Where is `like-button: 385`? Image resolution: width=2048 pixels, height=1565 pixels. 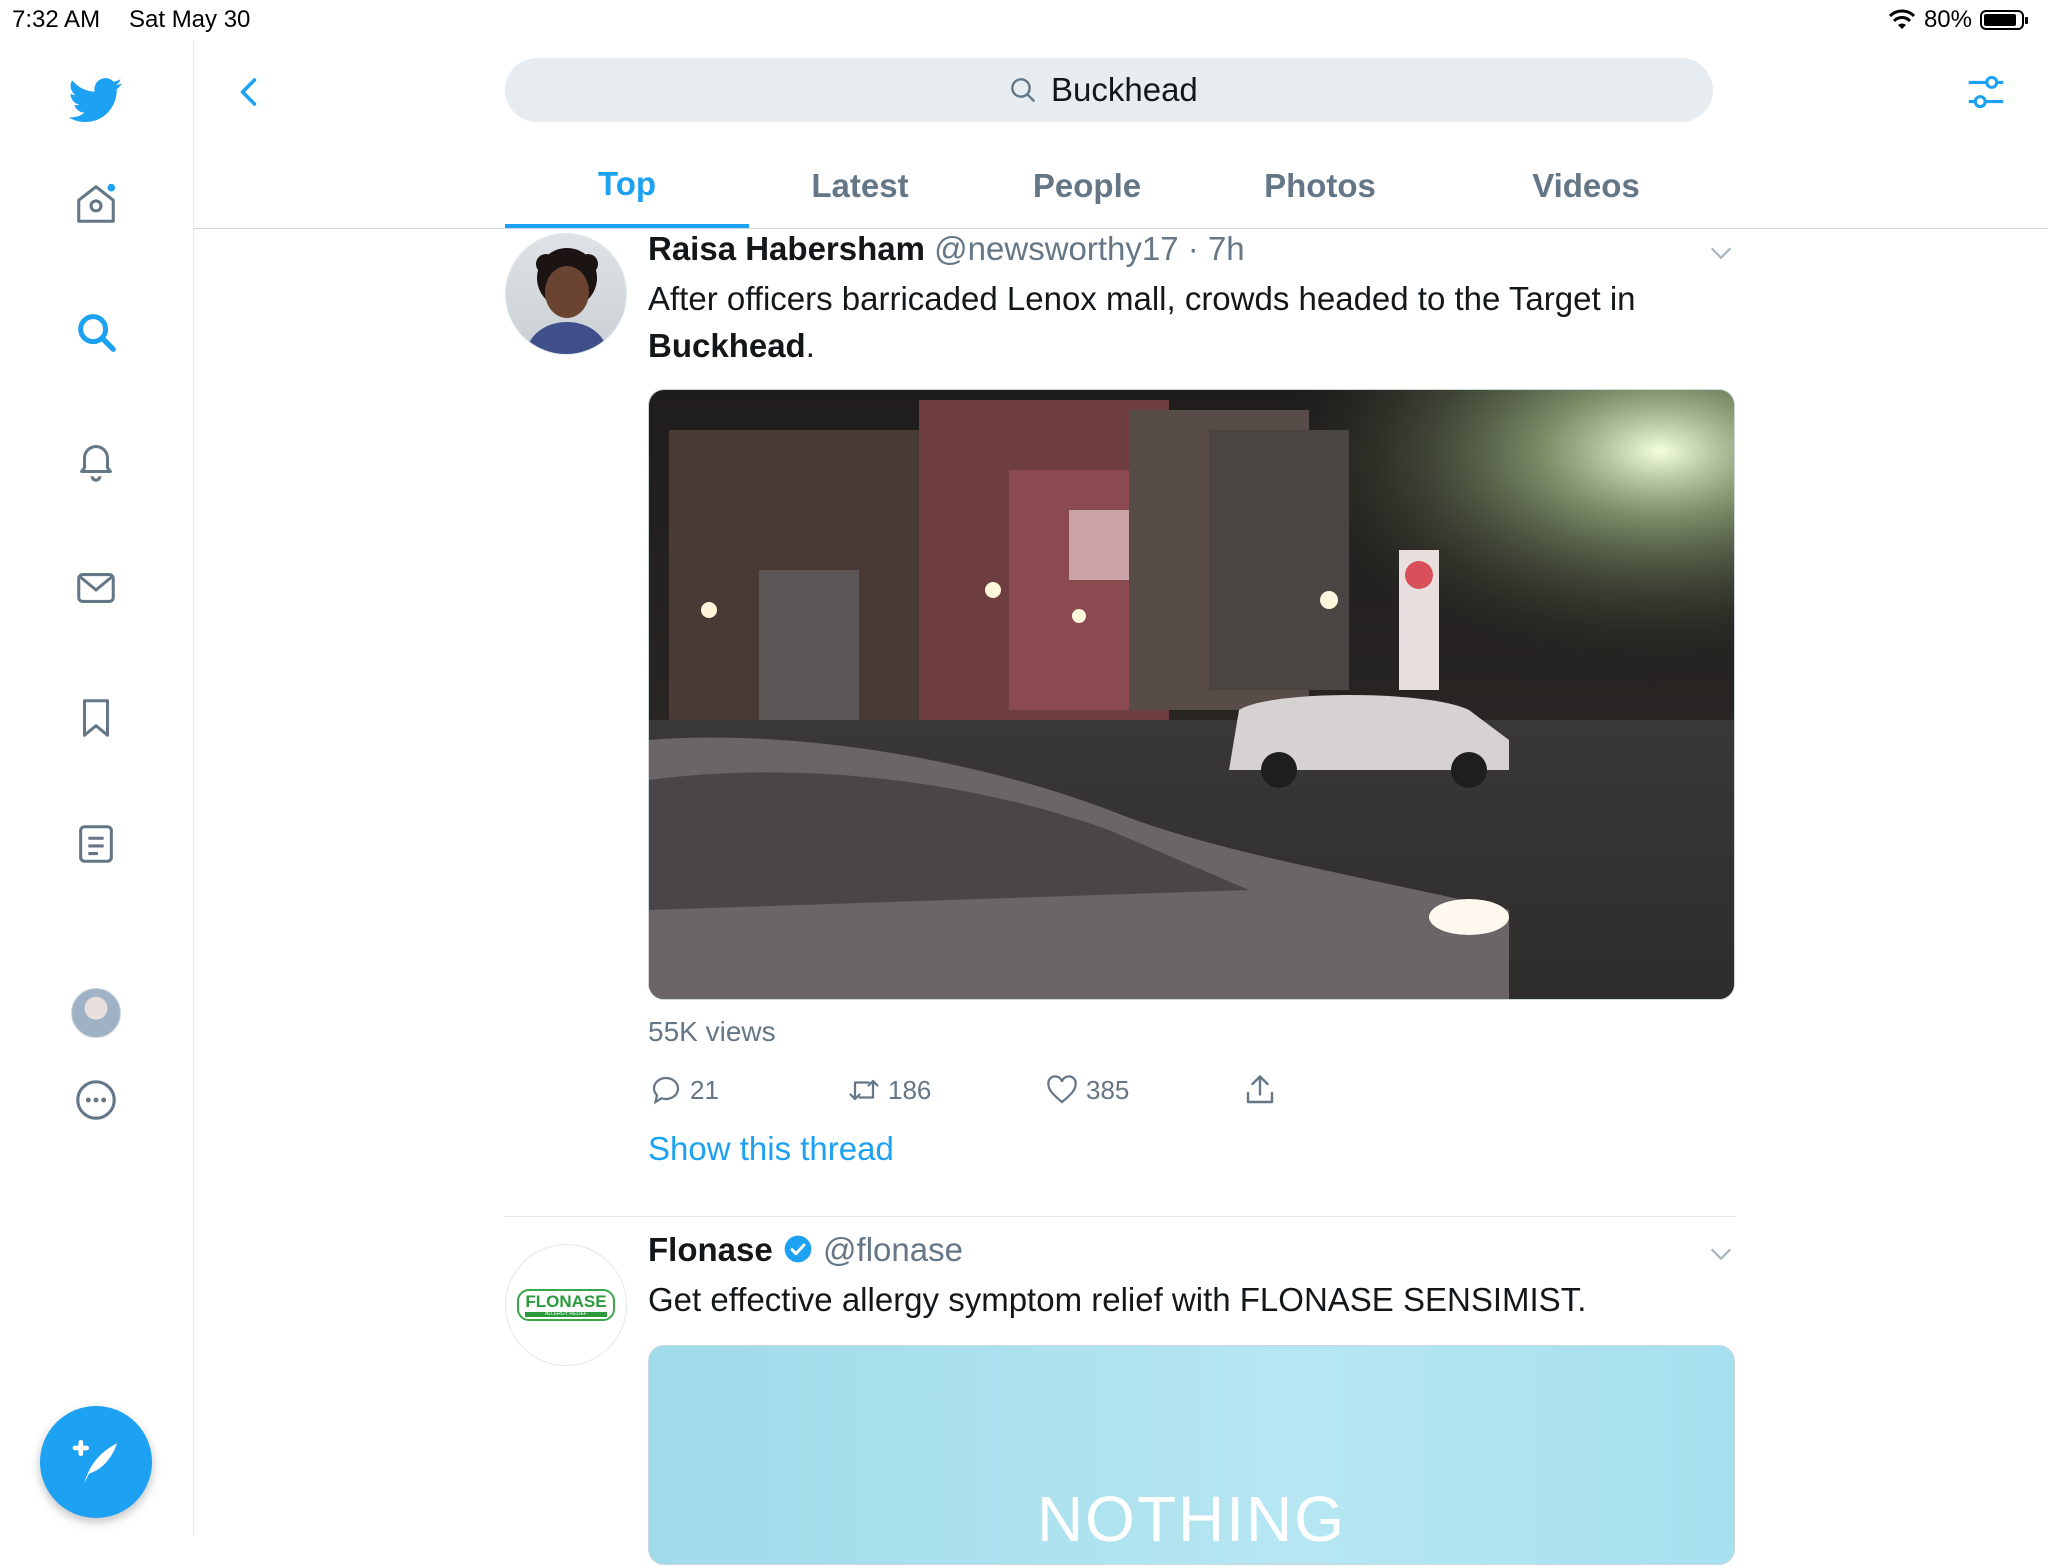 like-button: 385 is located at coordinates (1143, 1090).